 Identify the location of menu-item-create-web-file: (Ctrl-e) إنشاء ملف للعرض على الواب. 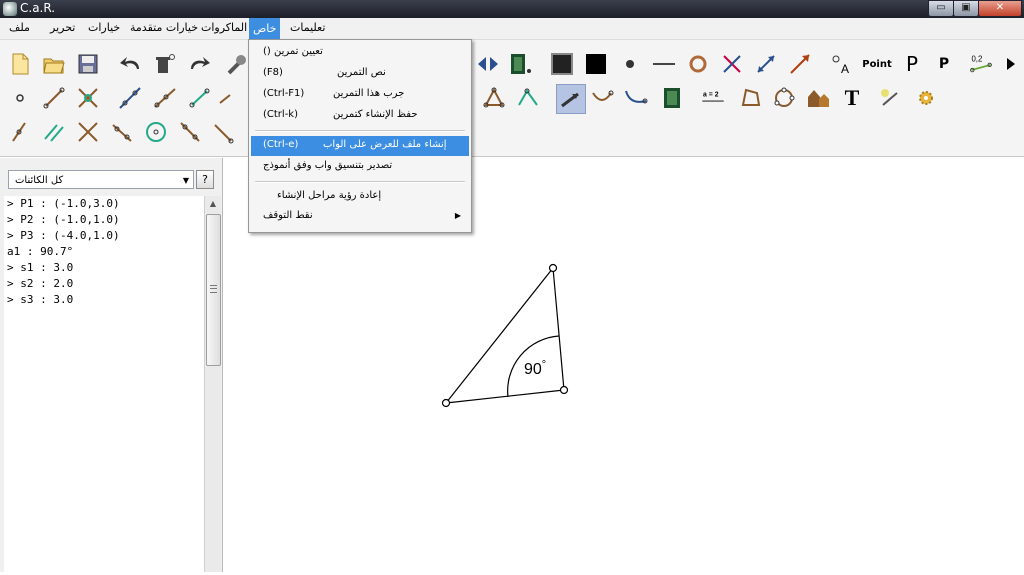
(360, 146).